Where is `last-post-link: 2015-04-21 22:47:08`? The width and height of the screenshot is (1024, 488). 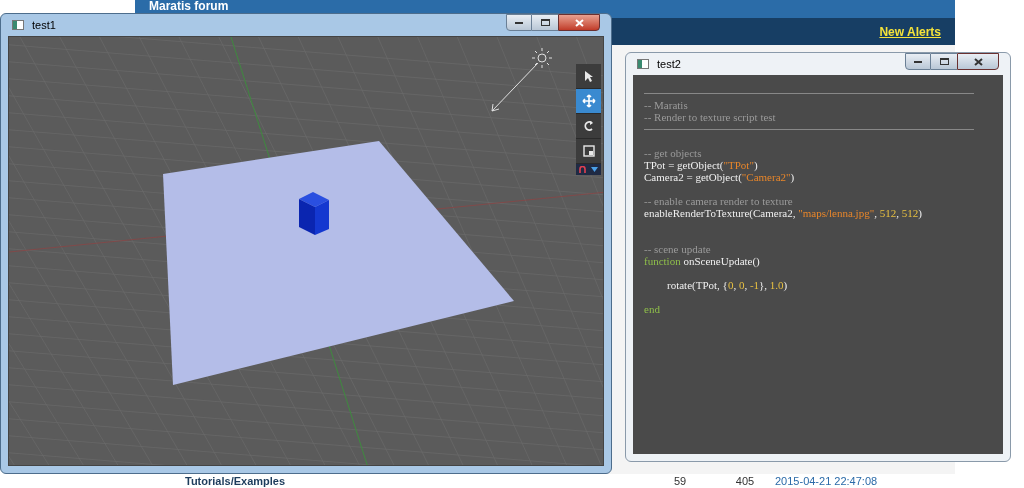
last-post-link: 2015-04-21 22:47:08 is located at coordinates (826, 480).